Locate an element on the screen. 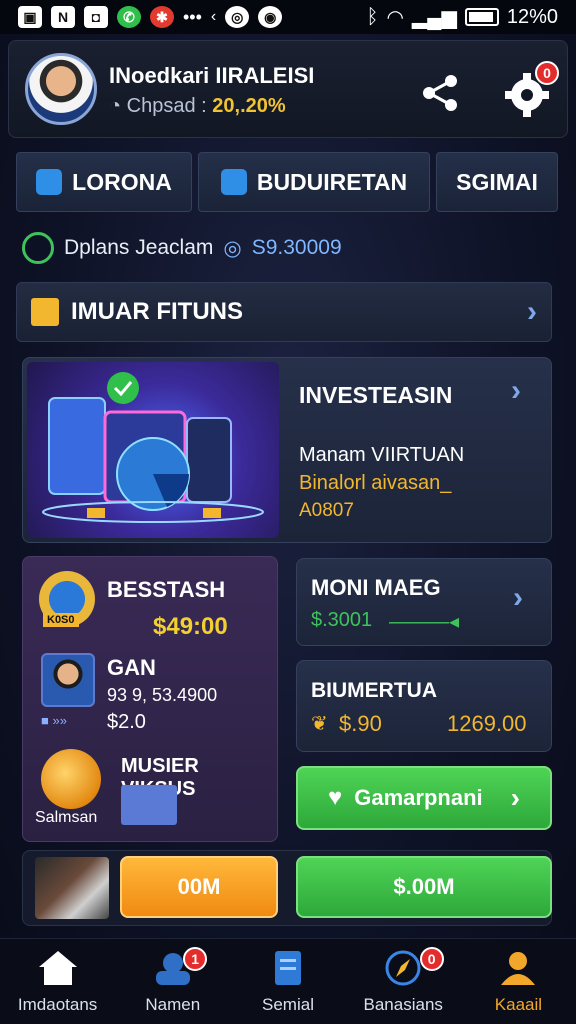 Image resolution: width=576 pixels, height=1024 pixels. checkbox-icon is located at coordinates (45, 312).